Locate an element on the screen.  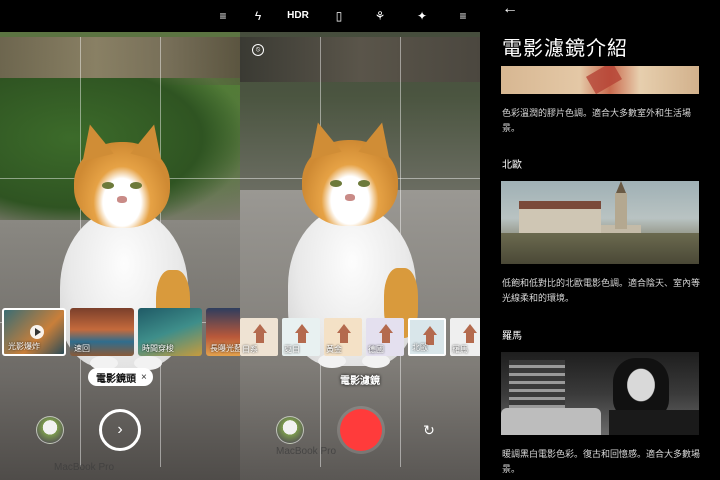
film-thumb-4: 長曝光藍 is located at coordinates (223, 332).